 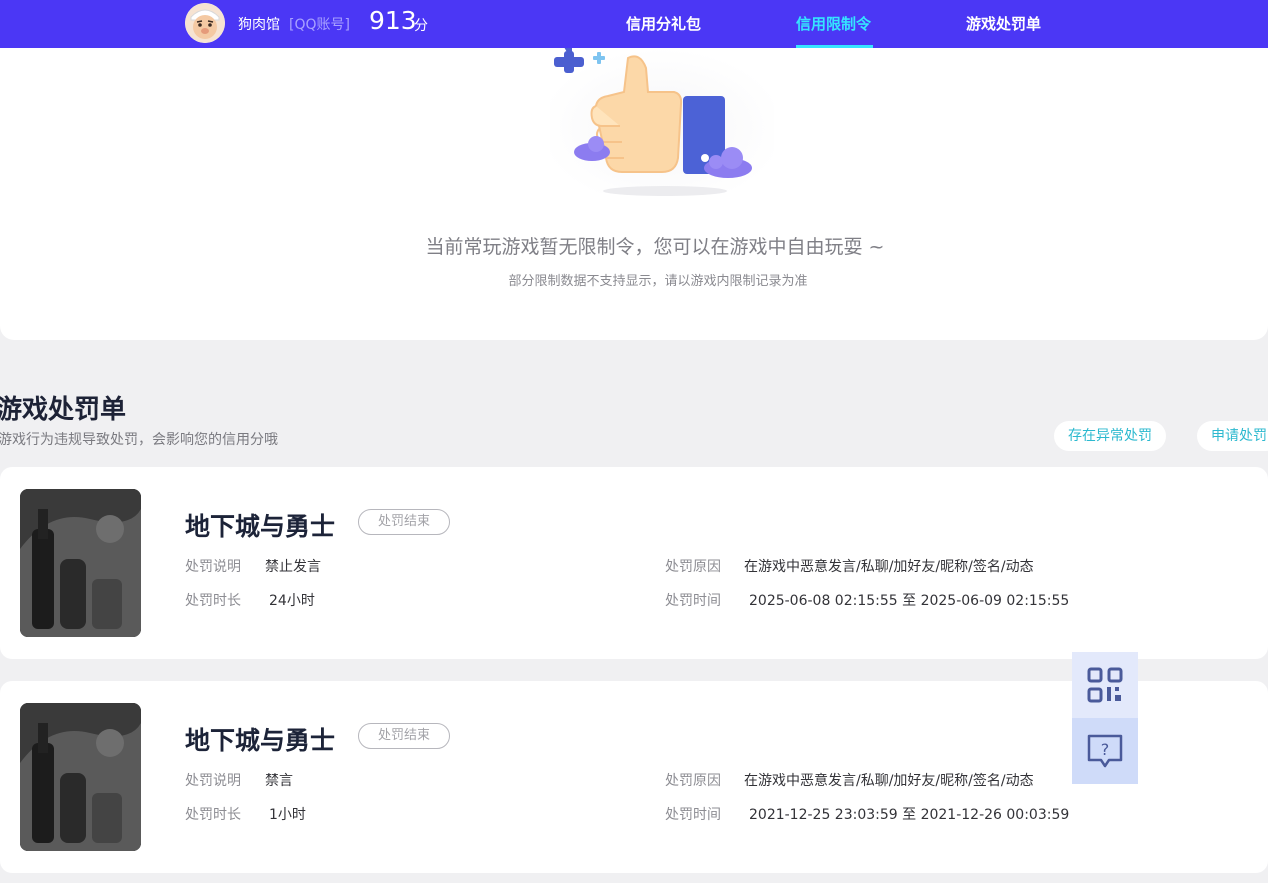 I want to click on active-nav-indicator, so click(x=834, y=46).